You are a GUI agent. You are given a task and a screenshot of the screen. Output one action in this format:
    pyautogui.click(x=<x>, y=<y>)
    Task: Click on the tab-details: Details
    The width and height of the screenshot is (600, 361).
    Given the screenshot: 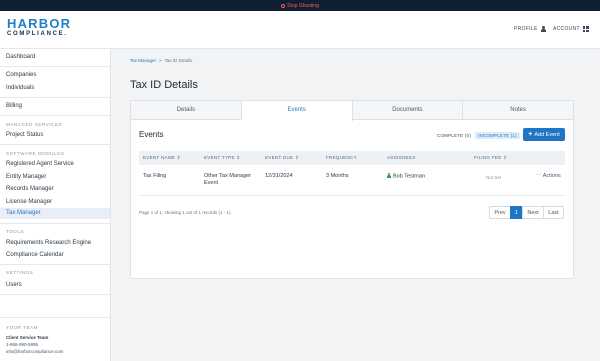 What is the action you would take?
    pyautogui.click(x=186, y=110)
    